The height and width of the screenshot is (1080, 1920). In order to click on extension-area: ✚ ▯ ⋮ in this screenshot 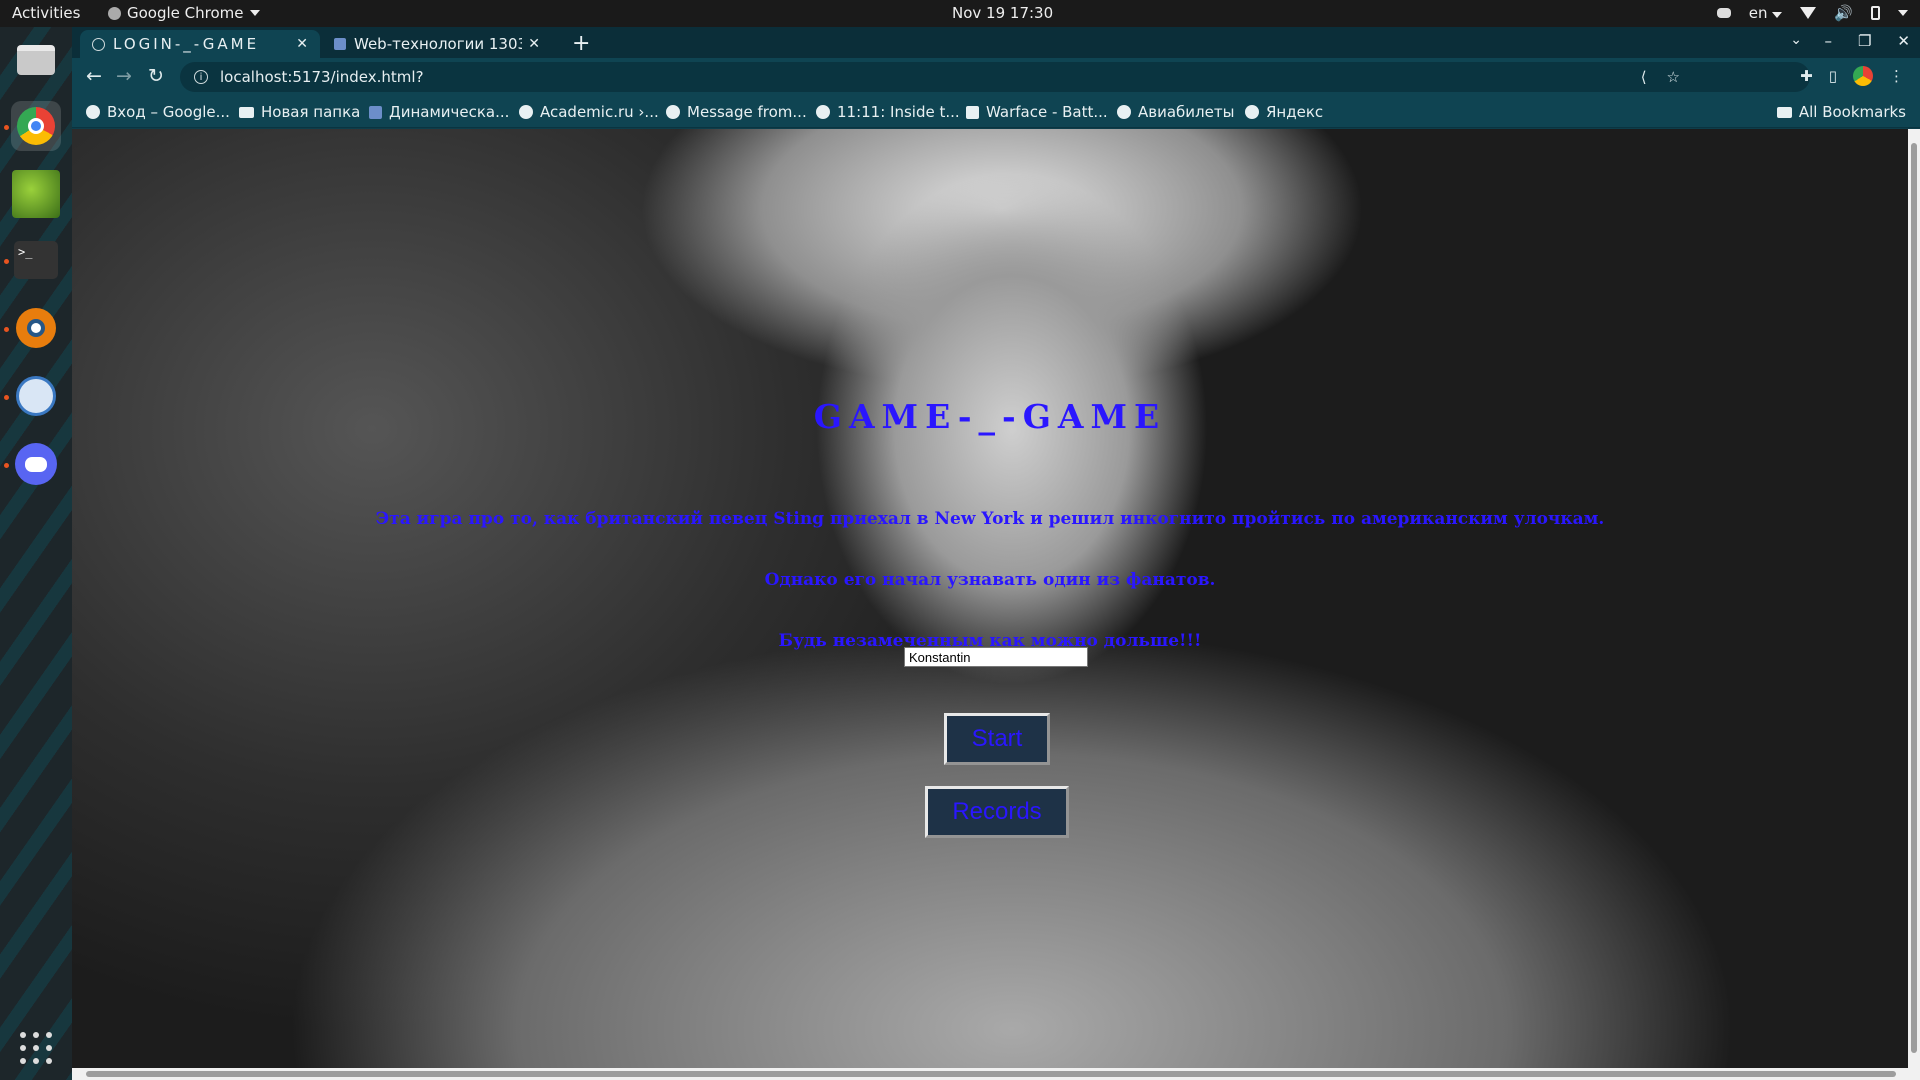, I will do `click(1852, 76)`.